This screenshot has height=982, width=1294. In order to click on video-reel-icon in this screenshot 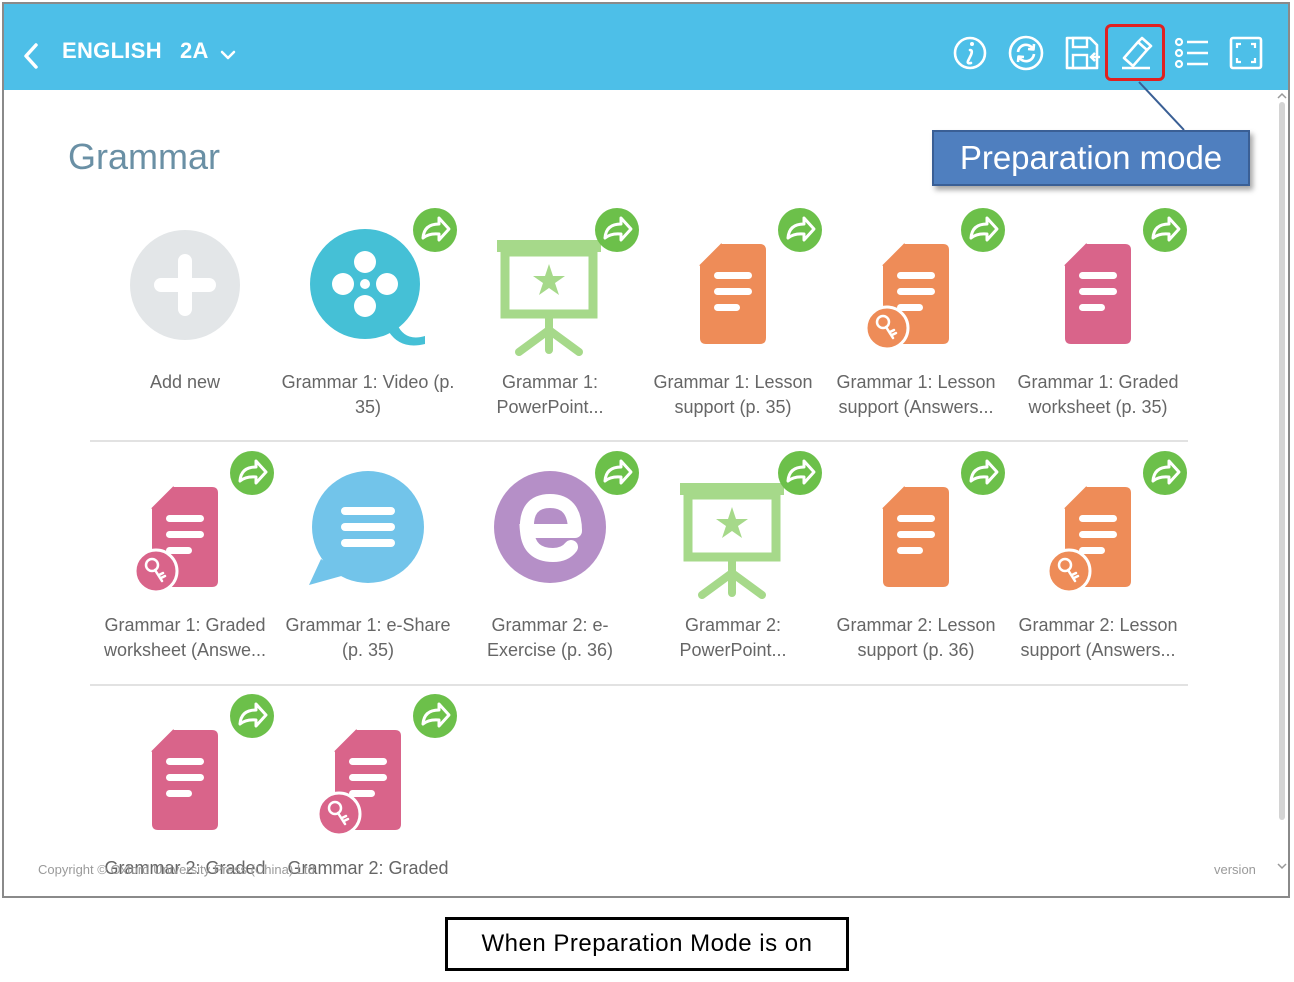, I will do `click(368, 284)`.